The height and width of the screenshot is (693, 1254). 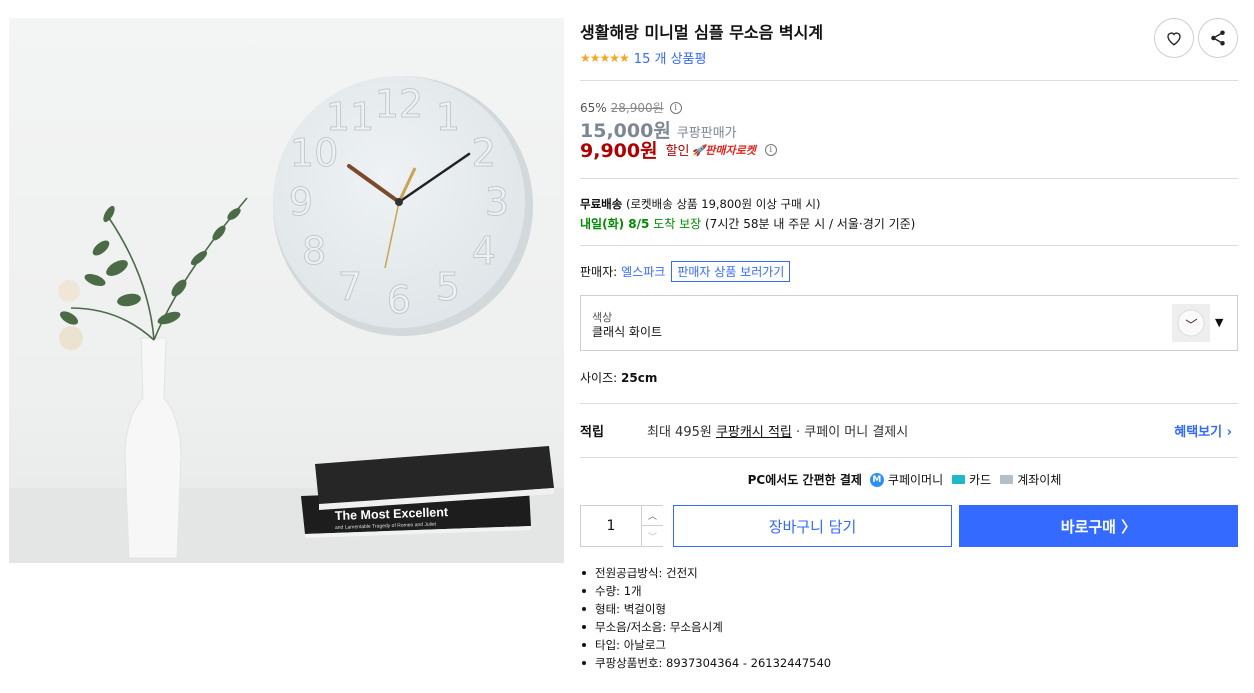 What do you see at coordinates (599, 378) in the screenshot?
I see `size-label: 사이즈:` at bounding box center [599, 378].